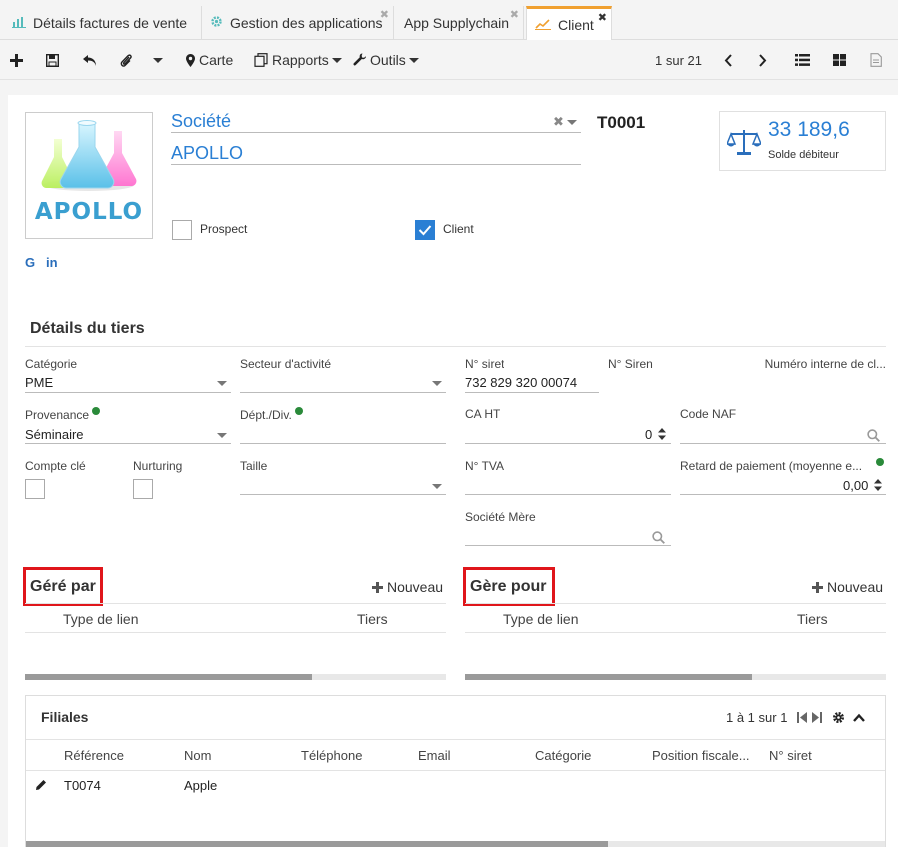 This screenshot has width=898, height=847. Describe the element at coordinates (708, 414) in the screenshot. I see `naf-label: Code NAF` at that location.